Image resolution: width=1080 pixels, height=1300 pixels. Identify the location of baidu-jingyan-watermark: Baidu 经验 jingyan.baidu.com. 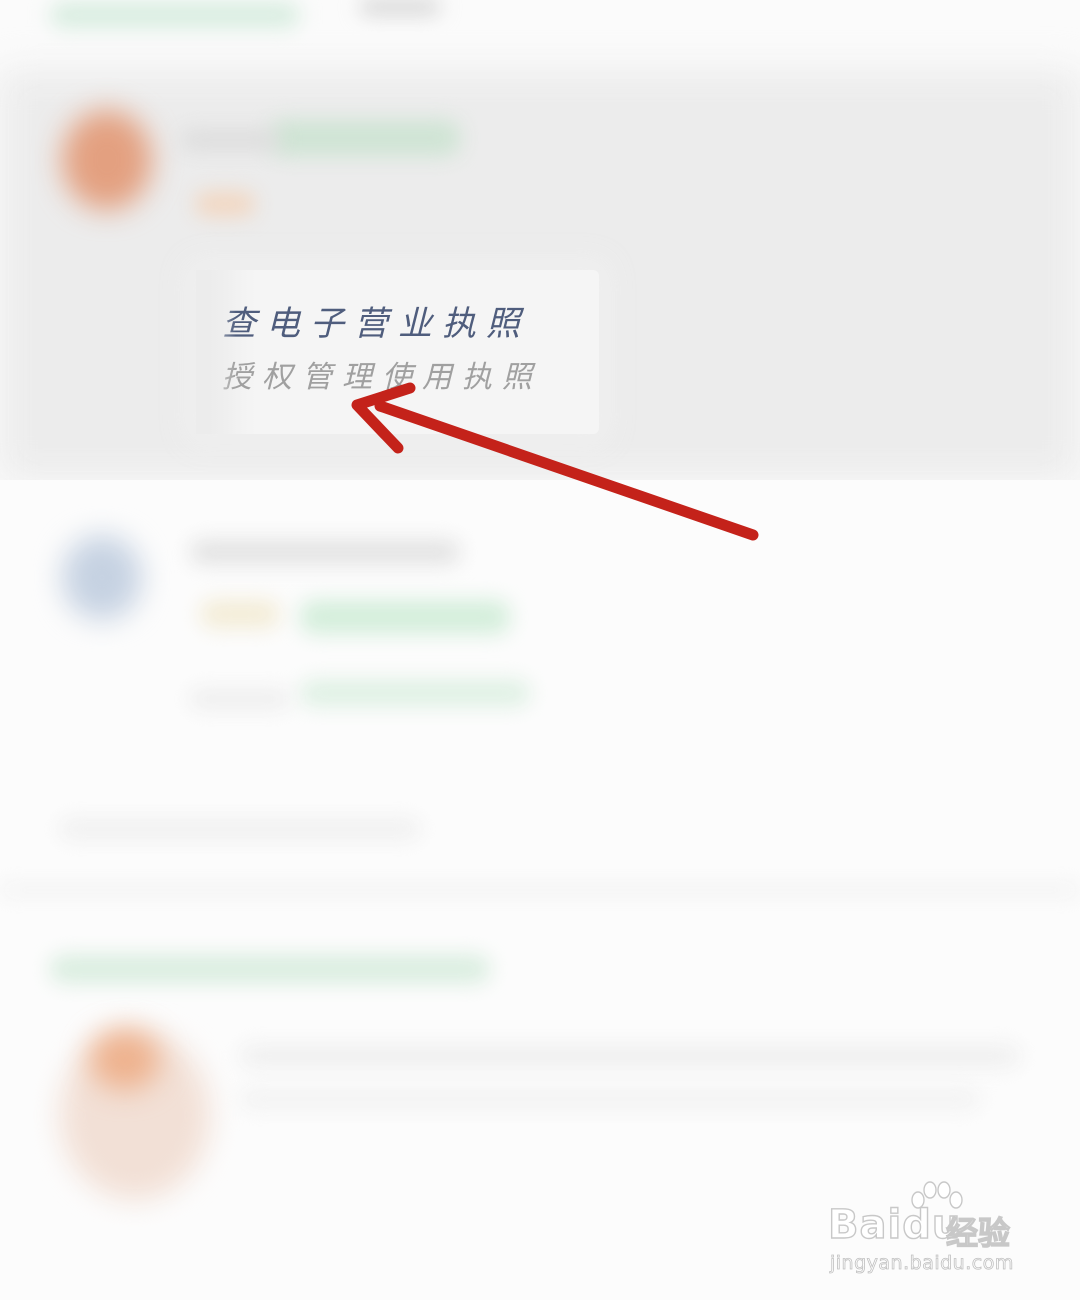
(931, 1230).